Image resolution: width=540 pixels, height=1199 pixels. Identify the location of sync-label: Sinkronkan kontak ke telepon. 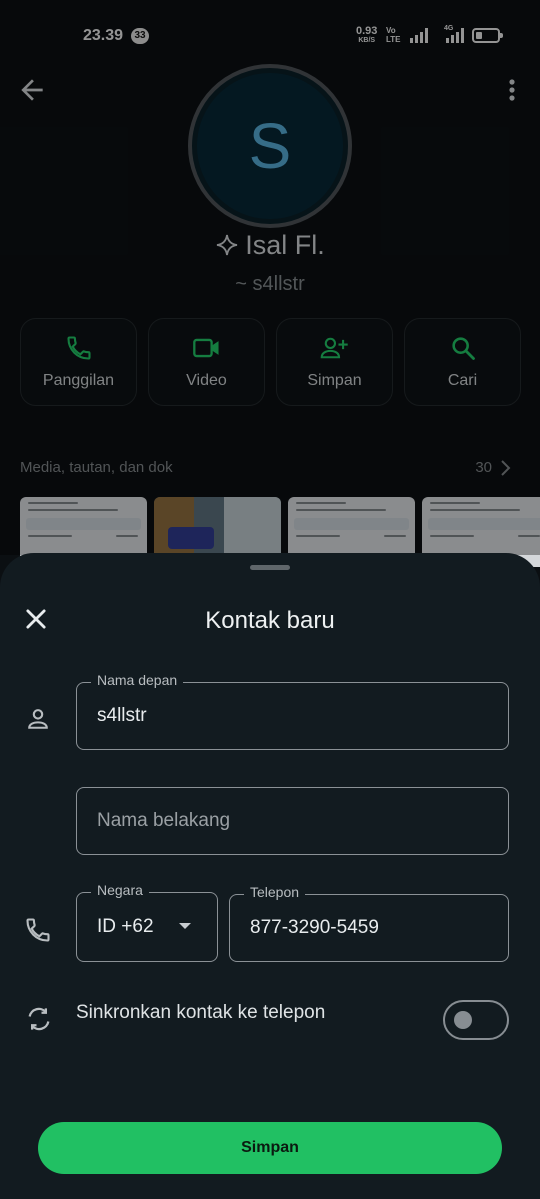
(201, 1012).